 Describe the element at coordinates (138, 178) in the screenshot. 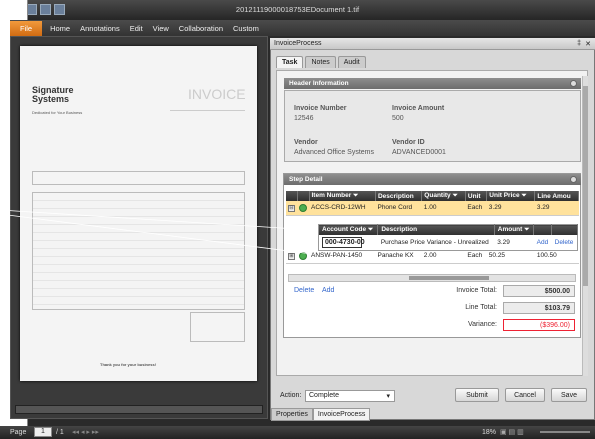

I see `doc-shipping-table` at that location.